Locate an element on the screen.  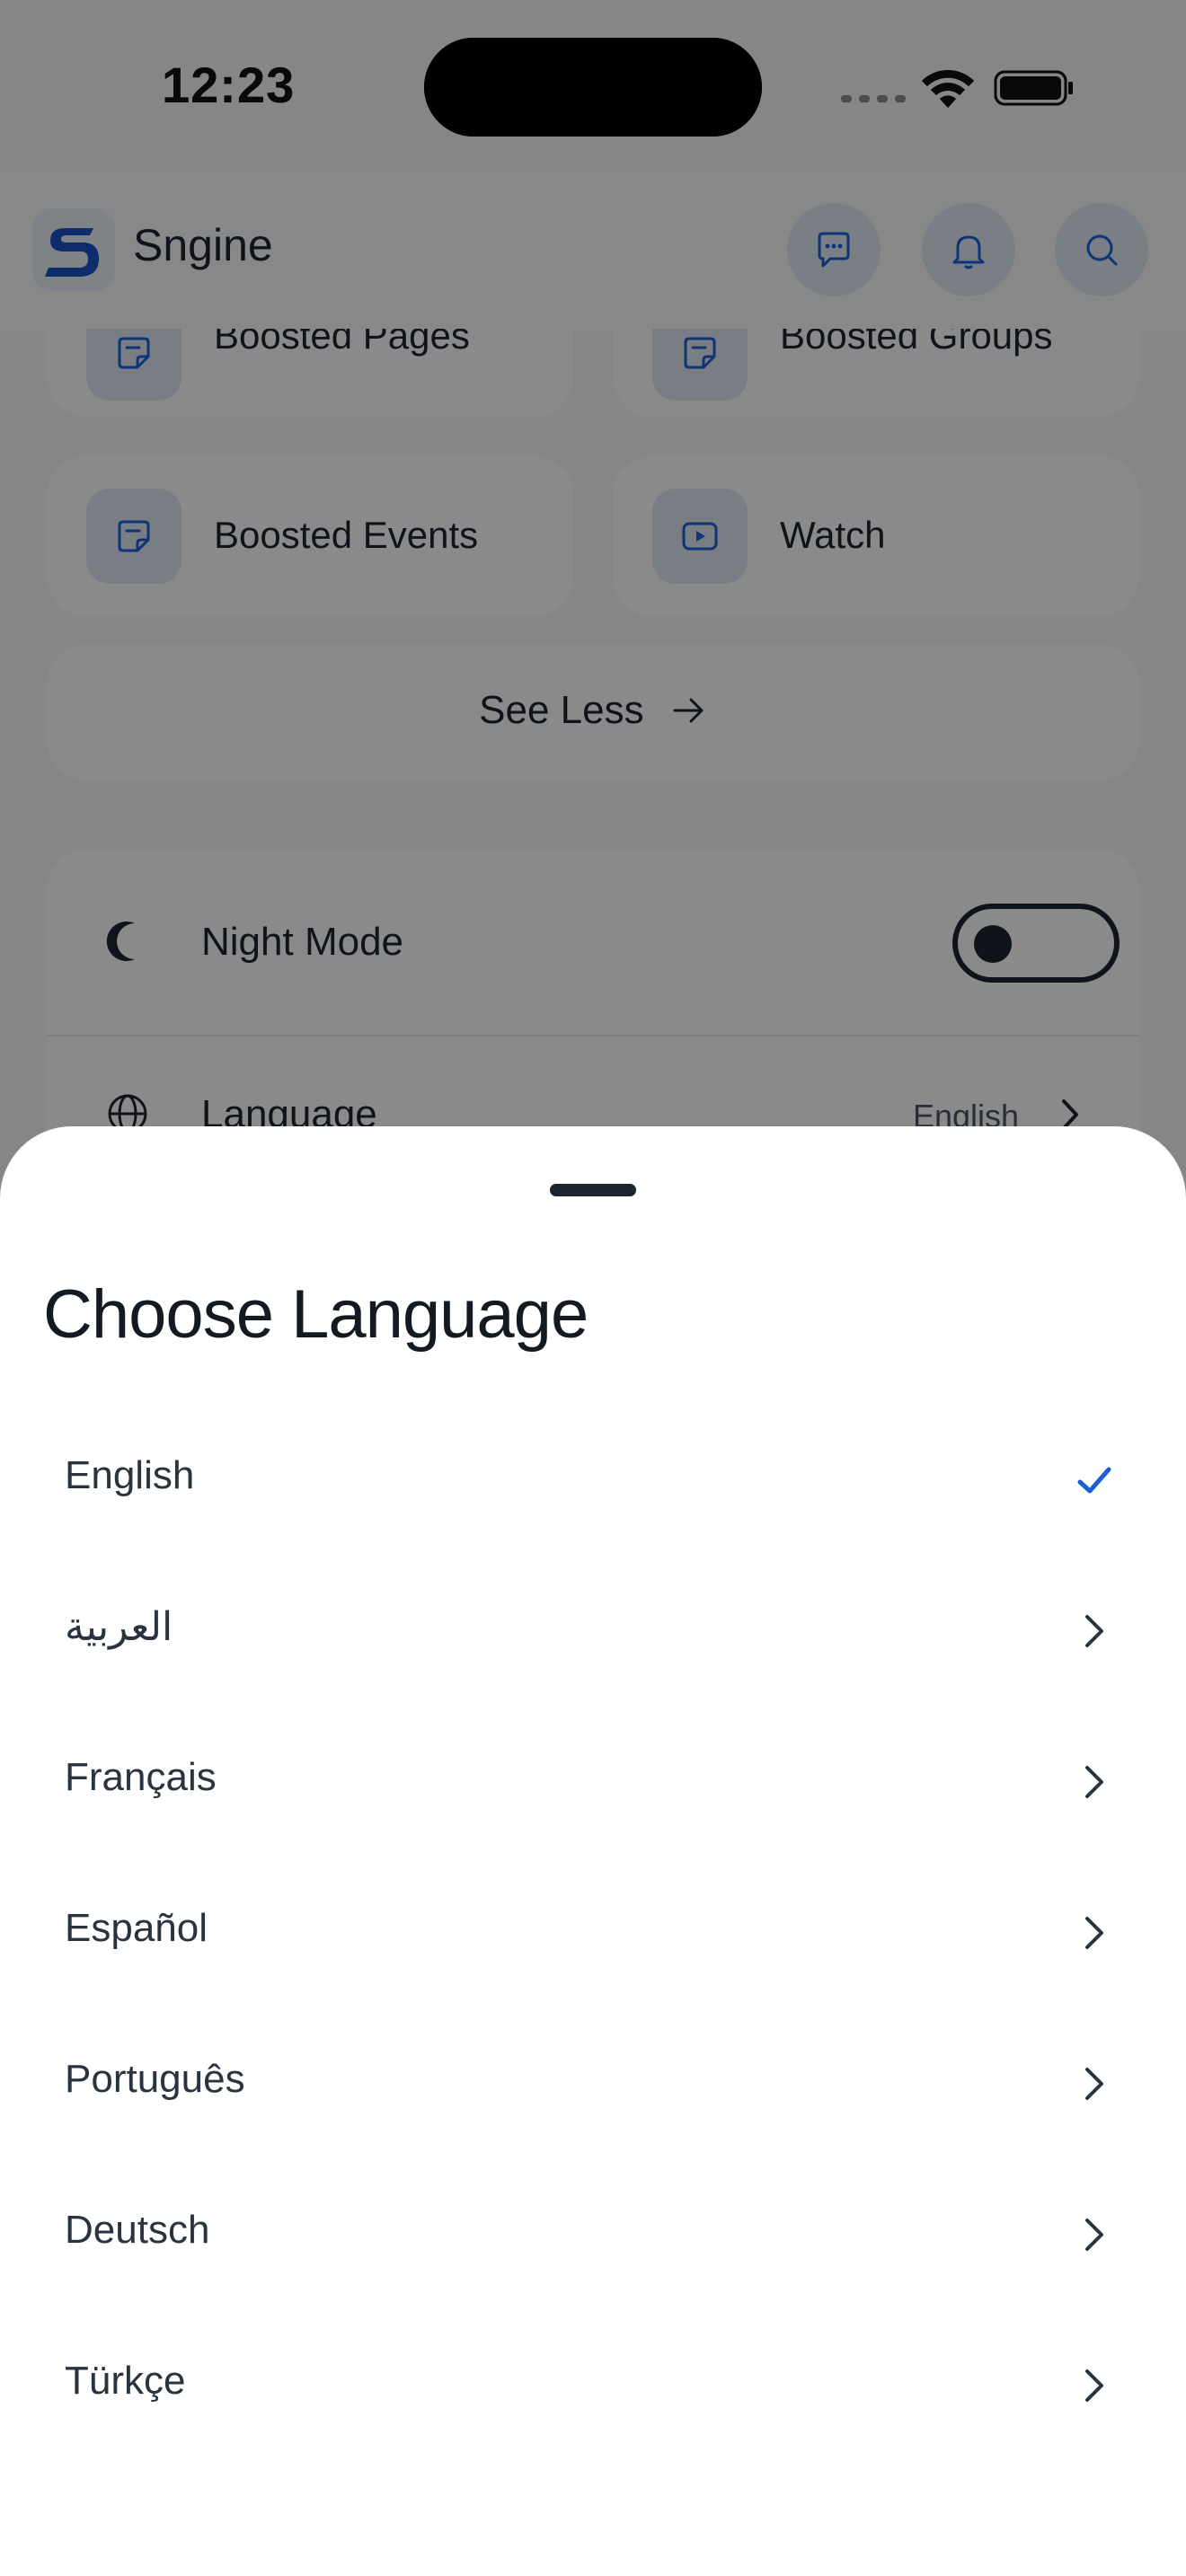
language-option-english: English is located at coordinates (593, 1480).